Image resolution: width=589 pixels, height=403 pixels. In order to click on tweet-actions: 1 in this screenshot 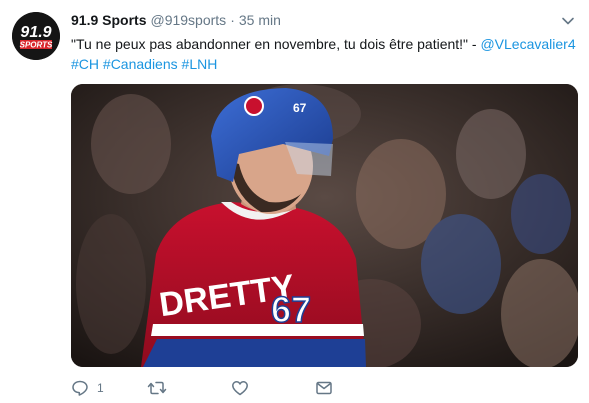, I will do `click(202, 388)`.